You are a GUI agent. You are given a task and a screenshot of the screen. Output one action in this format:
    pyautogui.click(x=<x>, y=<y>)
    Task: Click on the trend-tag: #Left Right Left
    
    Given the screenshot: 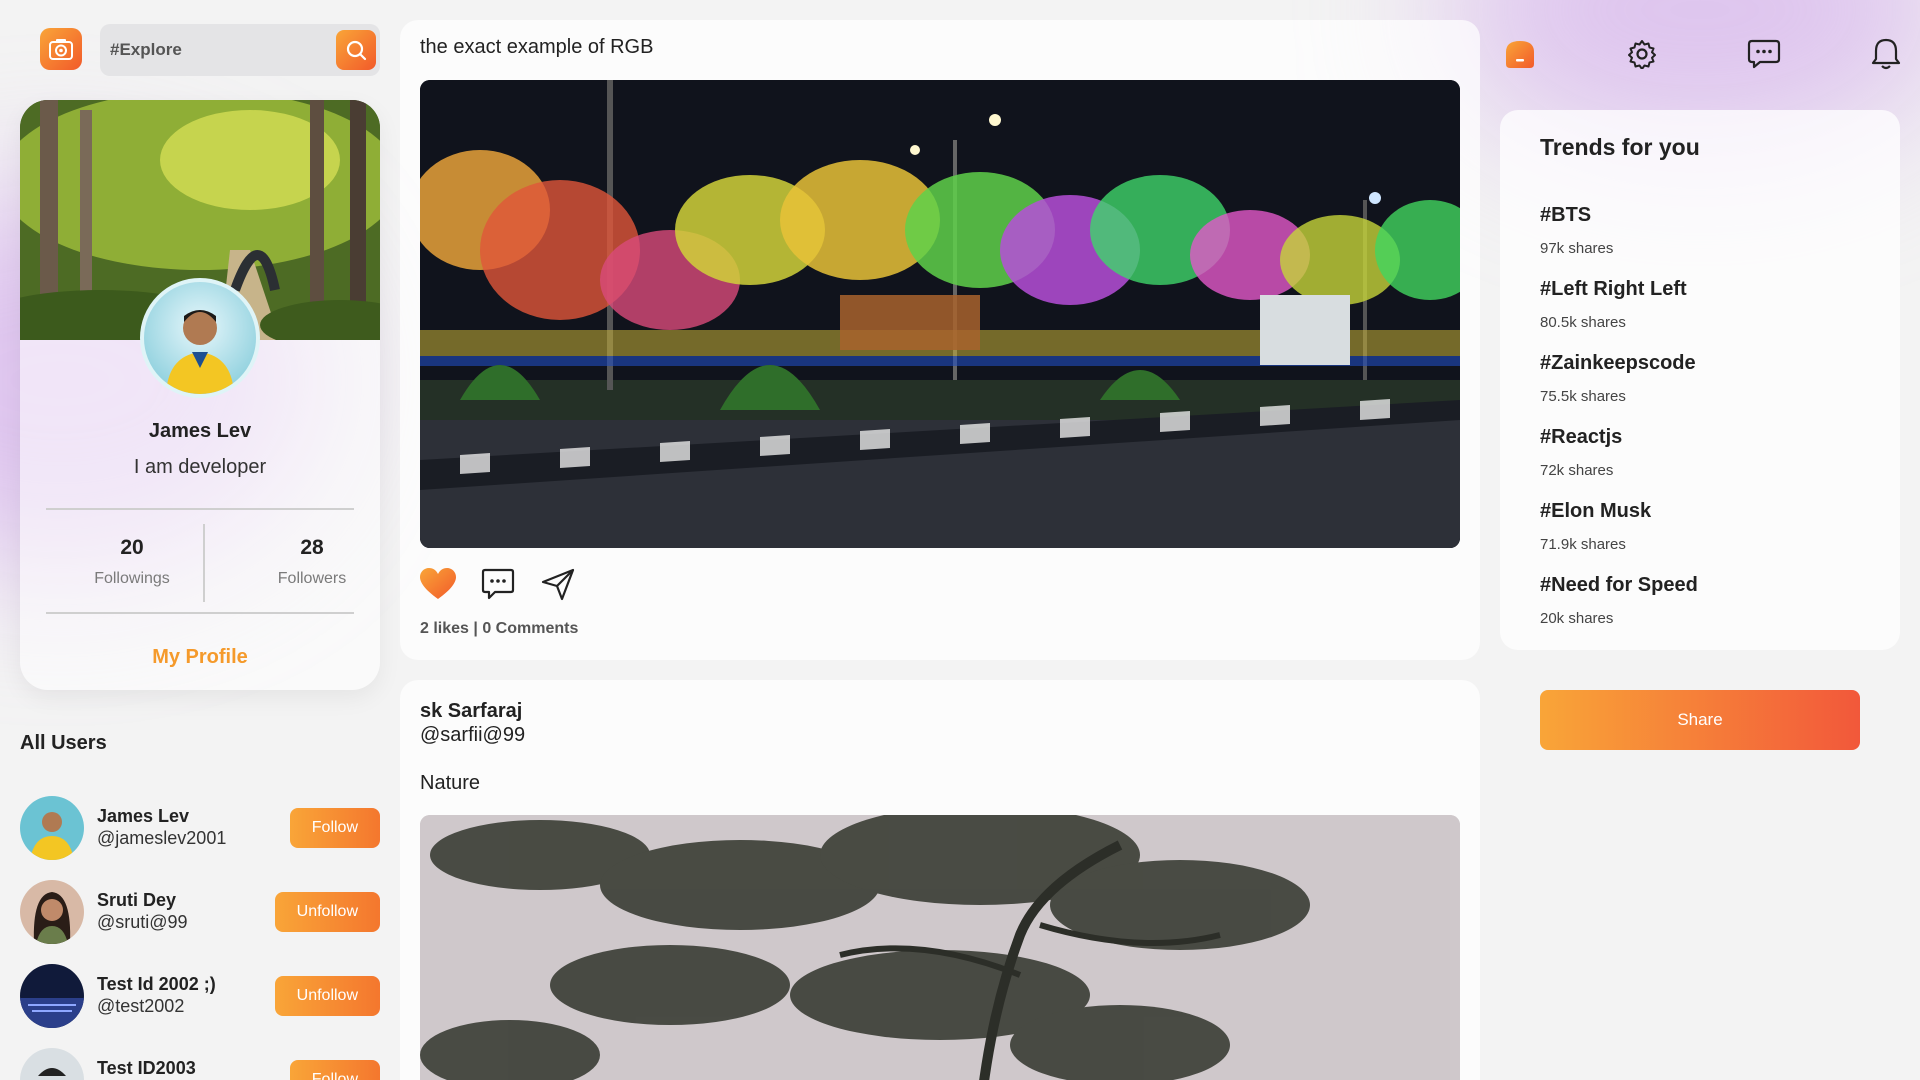 What is the action you would take?
    pyautogui.click(x=1613, y=289)
    